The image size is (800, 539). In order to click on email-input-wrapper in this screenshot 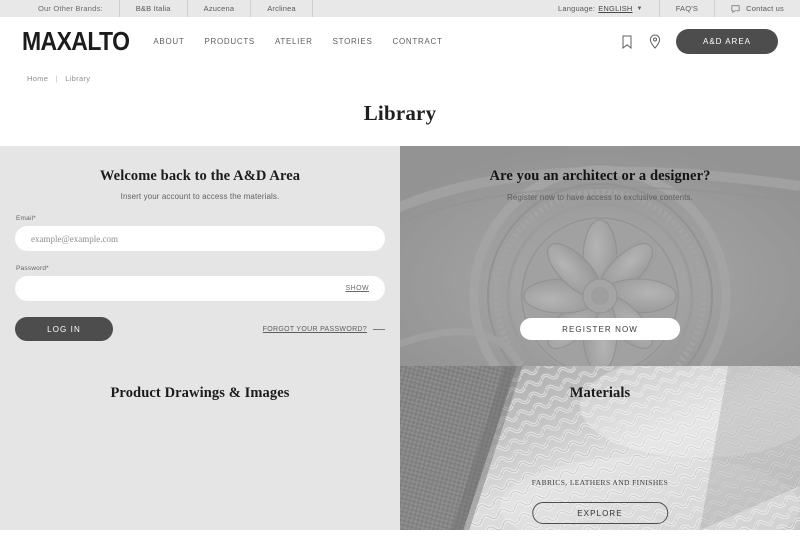, I will do `click(200, 238)`.